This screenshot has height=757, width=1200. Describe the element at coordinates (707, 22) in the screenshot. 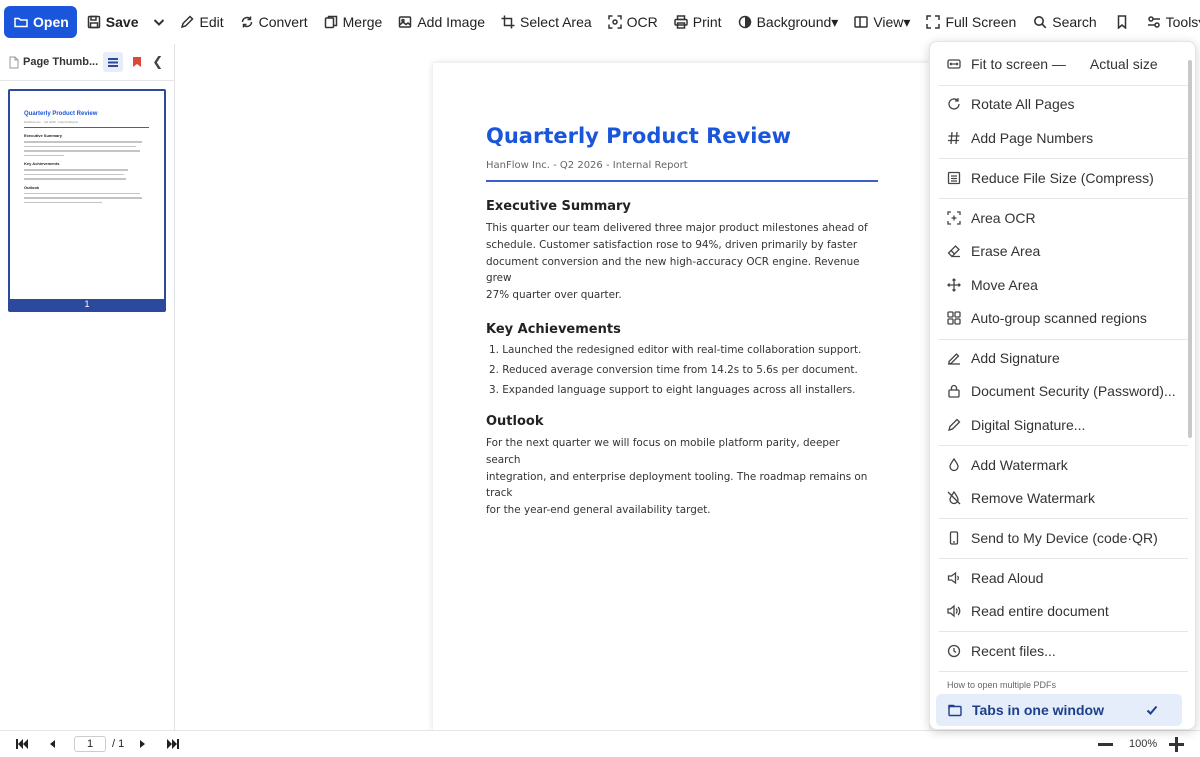

I see `print-label: Print` at that location.